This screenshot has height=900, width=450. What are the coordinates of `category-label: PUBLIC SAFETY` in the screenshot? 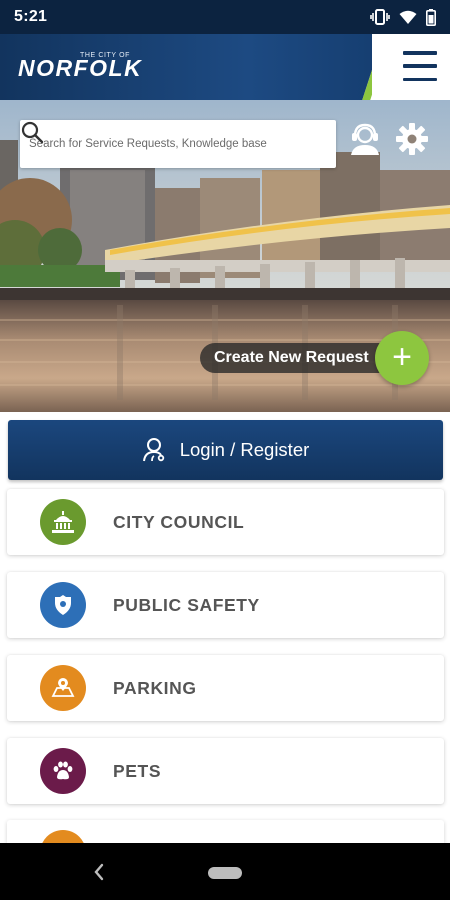 It's located at (186, 605).